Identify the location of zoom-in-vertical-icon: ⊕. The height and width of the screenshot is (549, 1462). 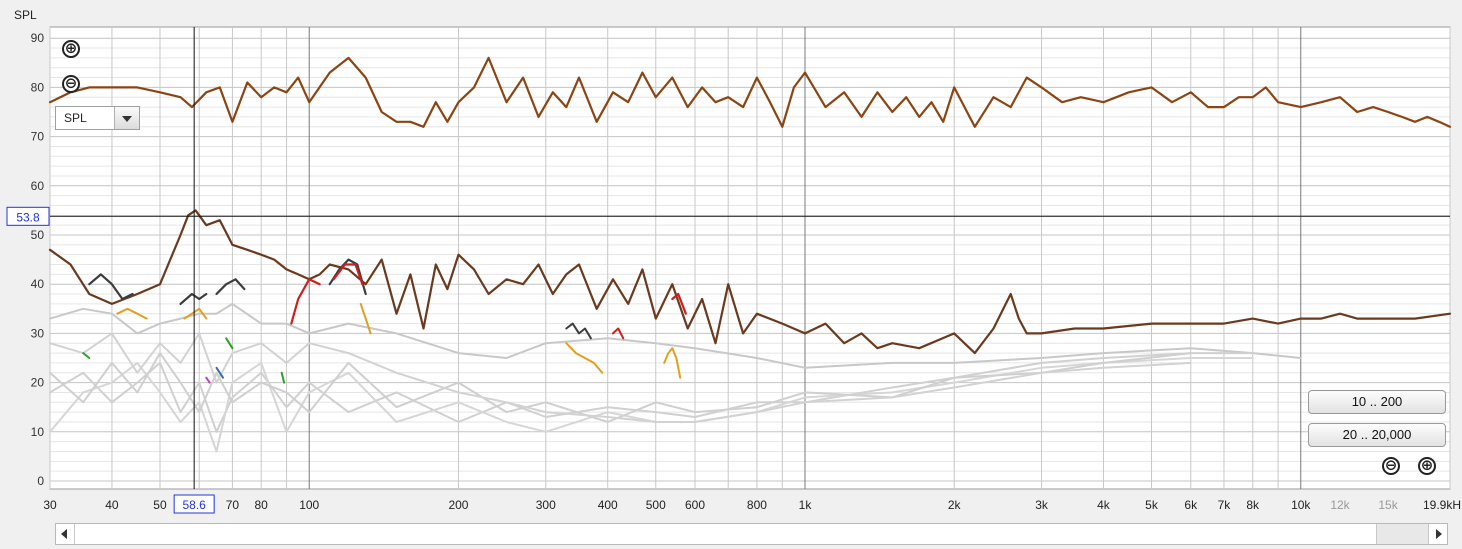
(71, 49).